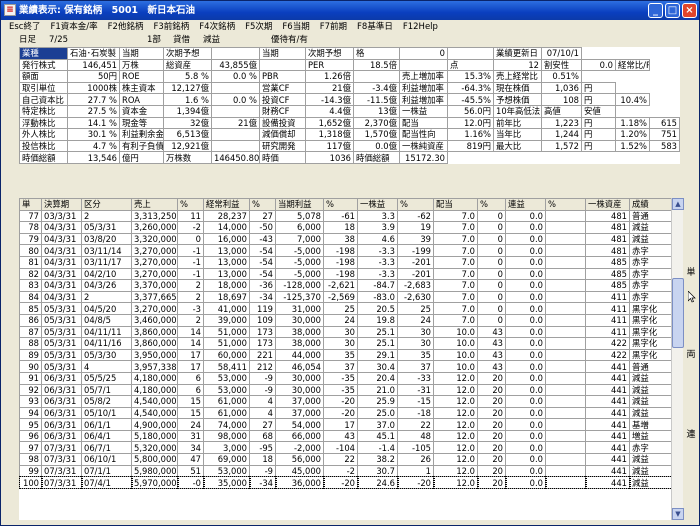 The image size is (700, 526). What do you see at coordinates (106, 262) in the screenshot?
I see `table-cell: 03/11/17` at bounding box center [106, 262].